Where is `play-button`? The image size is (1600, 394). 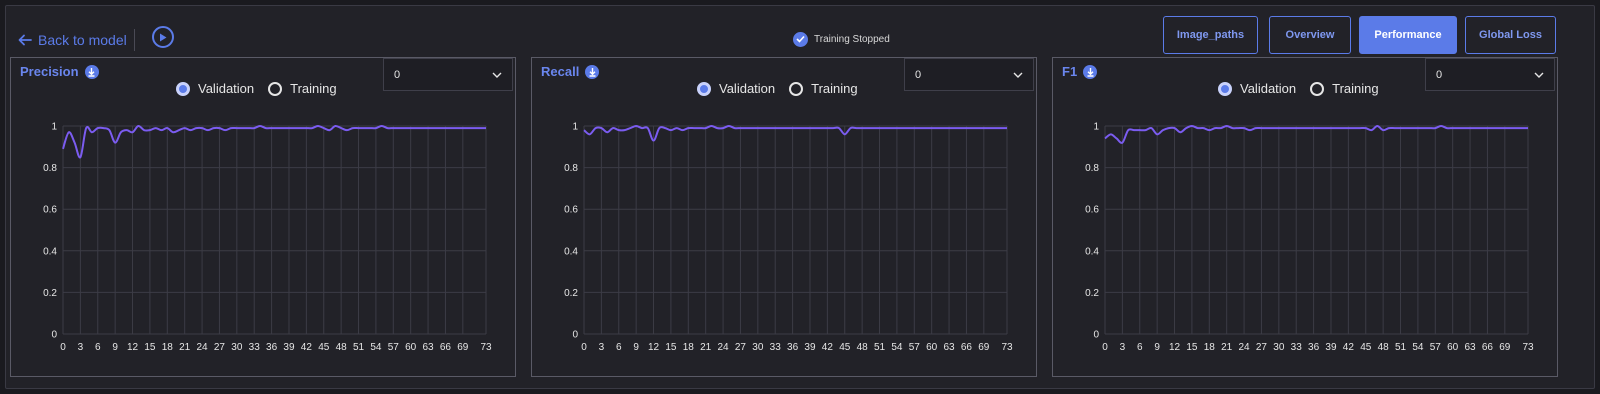 play-button is located at coordinates (163, 37).